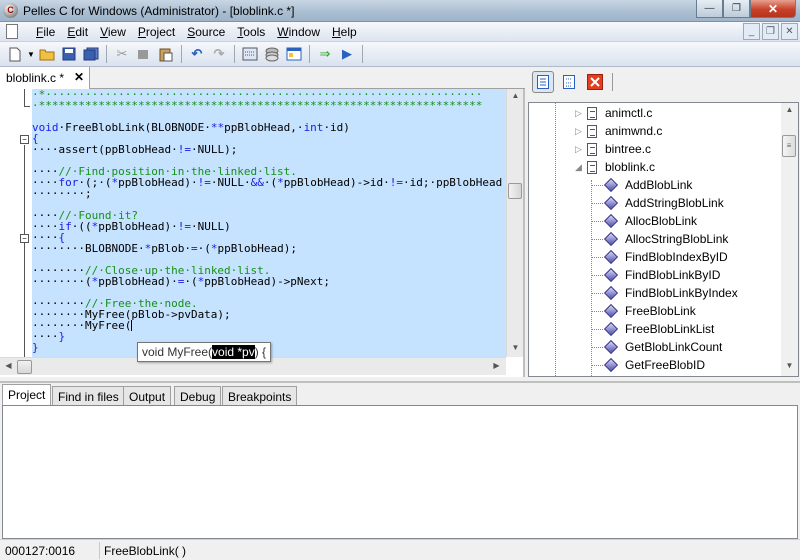  What do you see at coordinates (251, 32) in the screenshot?
I see `menu-tools: Tools` at bounding box center [251, 32].